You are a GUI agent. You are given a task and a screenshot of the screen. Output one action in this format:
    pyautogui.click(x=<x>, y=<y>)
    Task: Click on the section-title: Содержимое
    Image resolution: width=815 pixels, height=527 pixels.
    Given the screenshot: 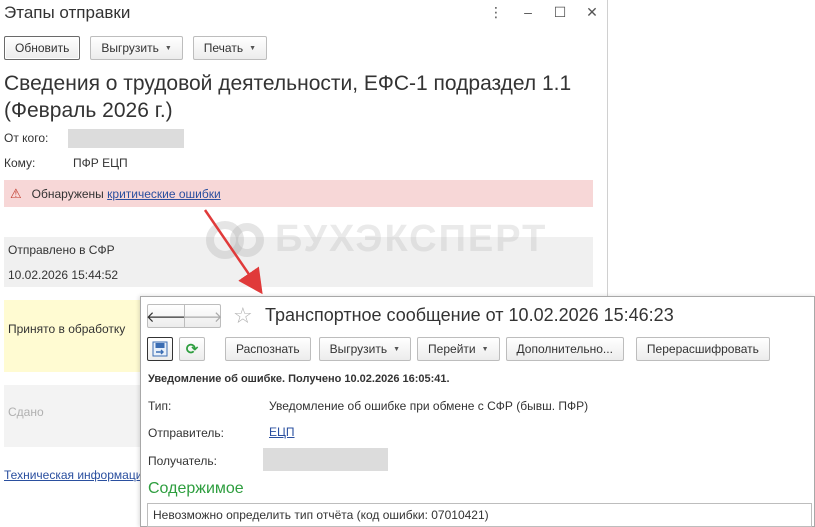 What is the action you would take?
    pyautogui.click(x=196, y=488)
    